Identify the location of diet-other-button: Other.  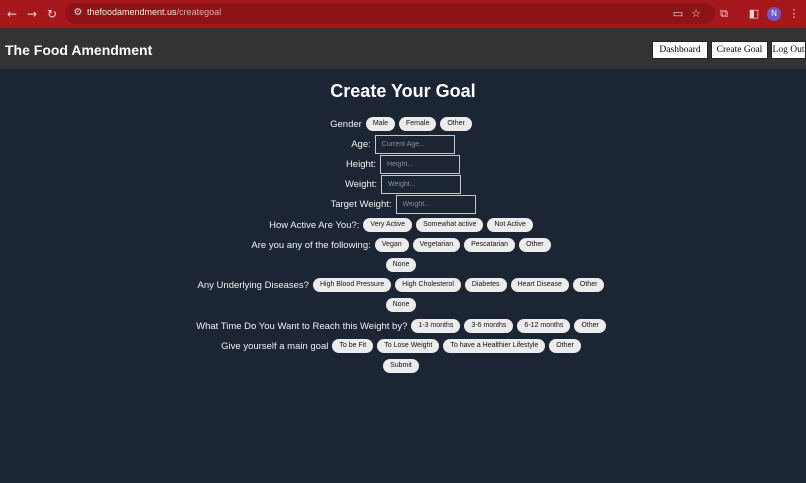
(535, 245).